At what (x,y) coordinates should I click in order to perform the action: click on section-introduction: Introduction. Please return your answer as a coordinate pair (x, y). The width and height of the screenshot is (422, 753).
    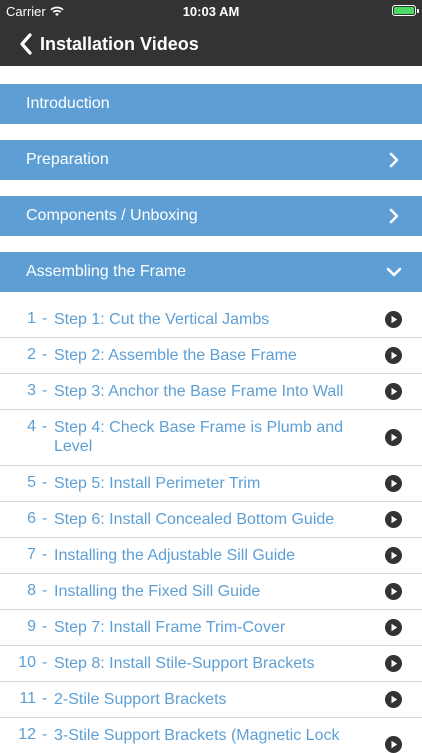
    Looking at the image, I should click on (211, 104).